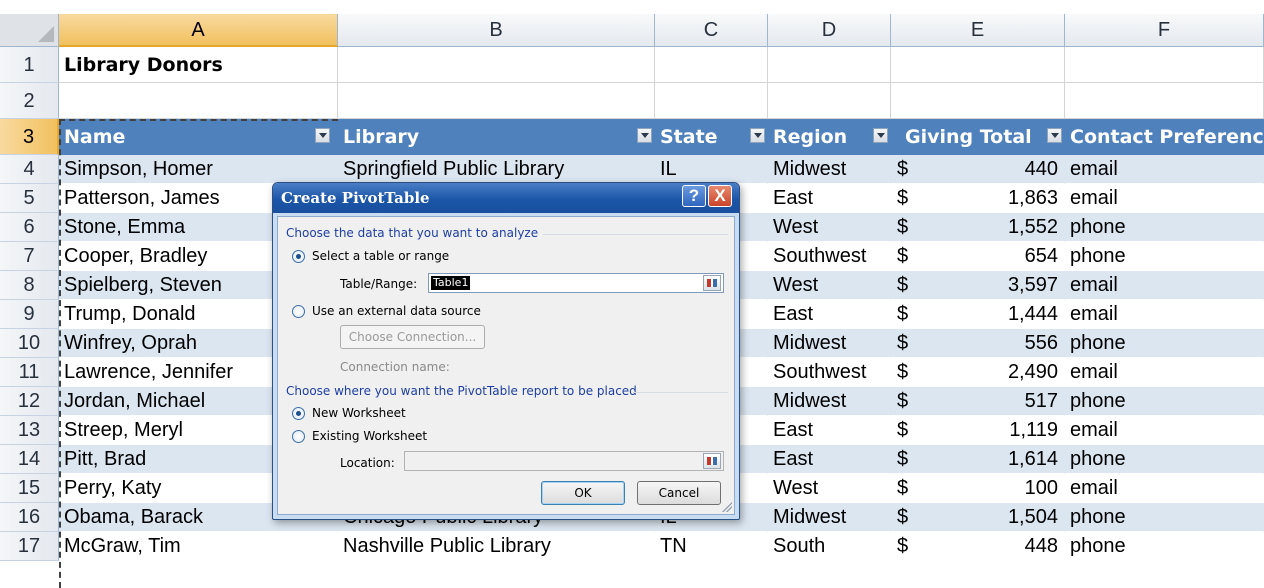 The width and height of the screenshot is (1264, 588). What do you see at coordinates (978, 401) in the screenshot?
I see `cell-giving: $517` at bounding box center [978, 401].